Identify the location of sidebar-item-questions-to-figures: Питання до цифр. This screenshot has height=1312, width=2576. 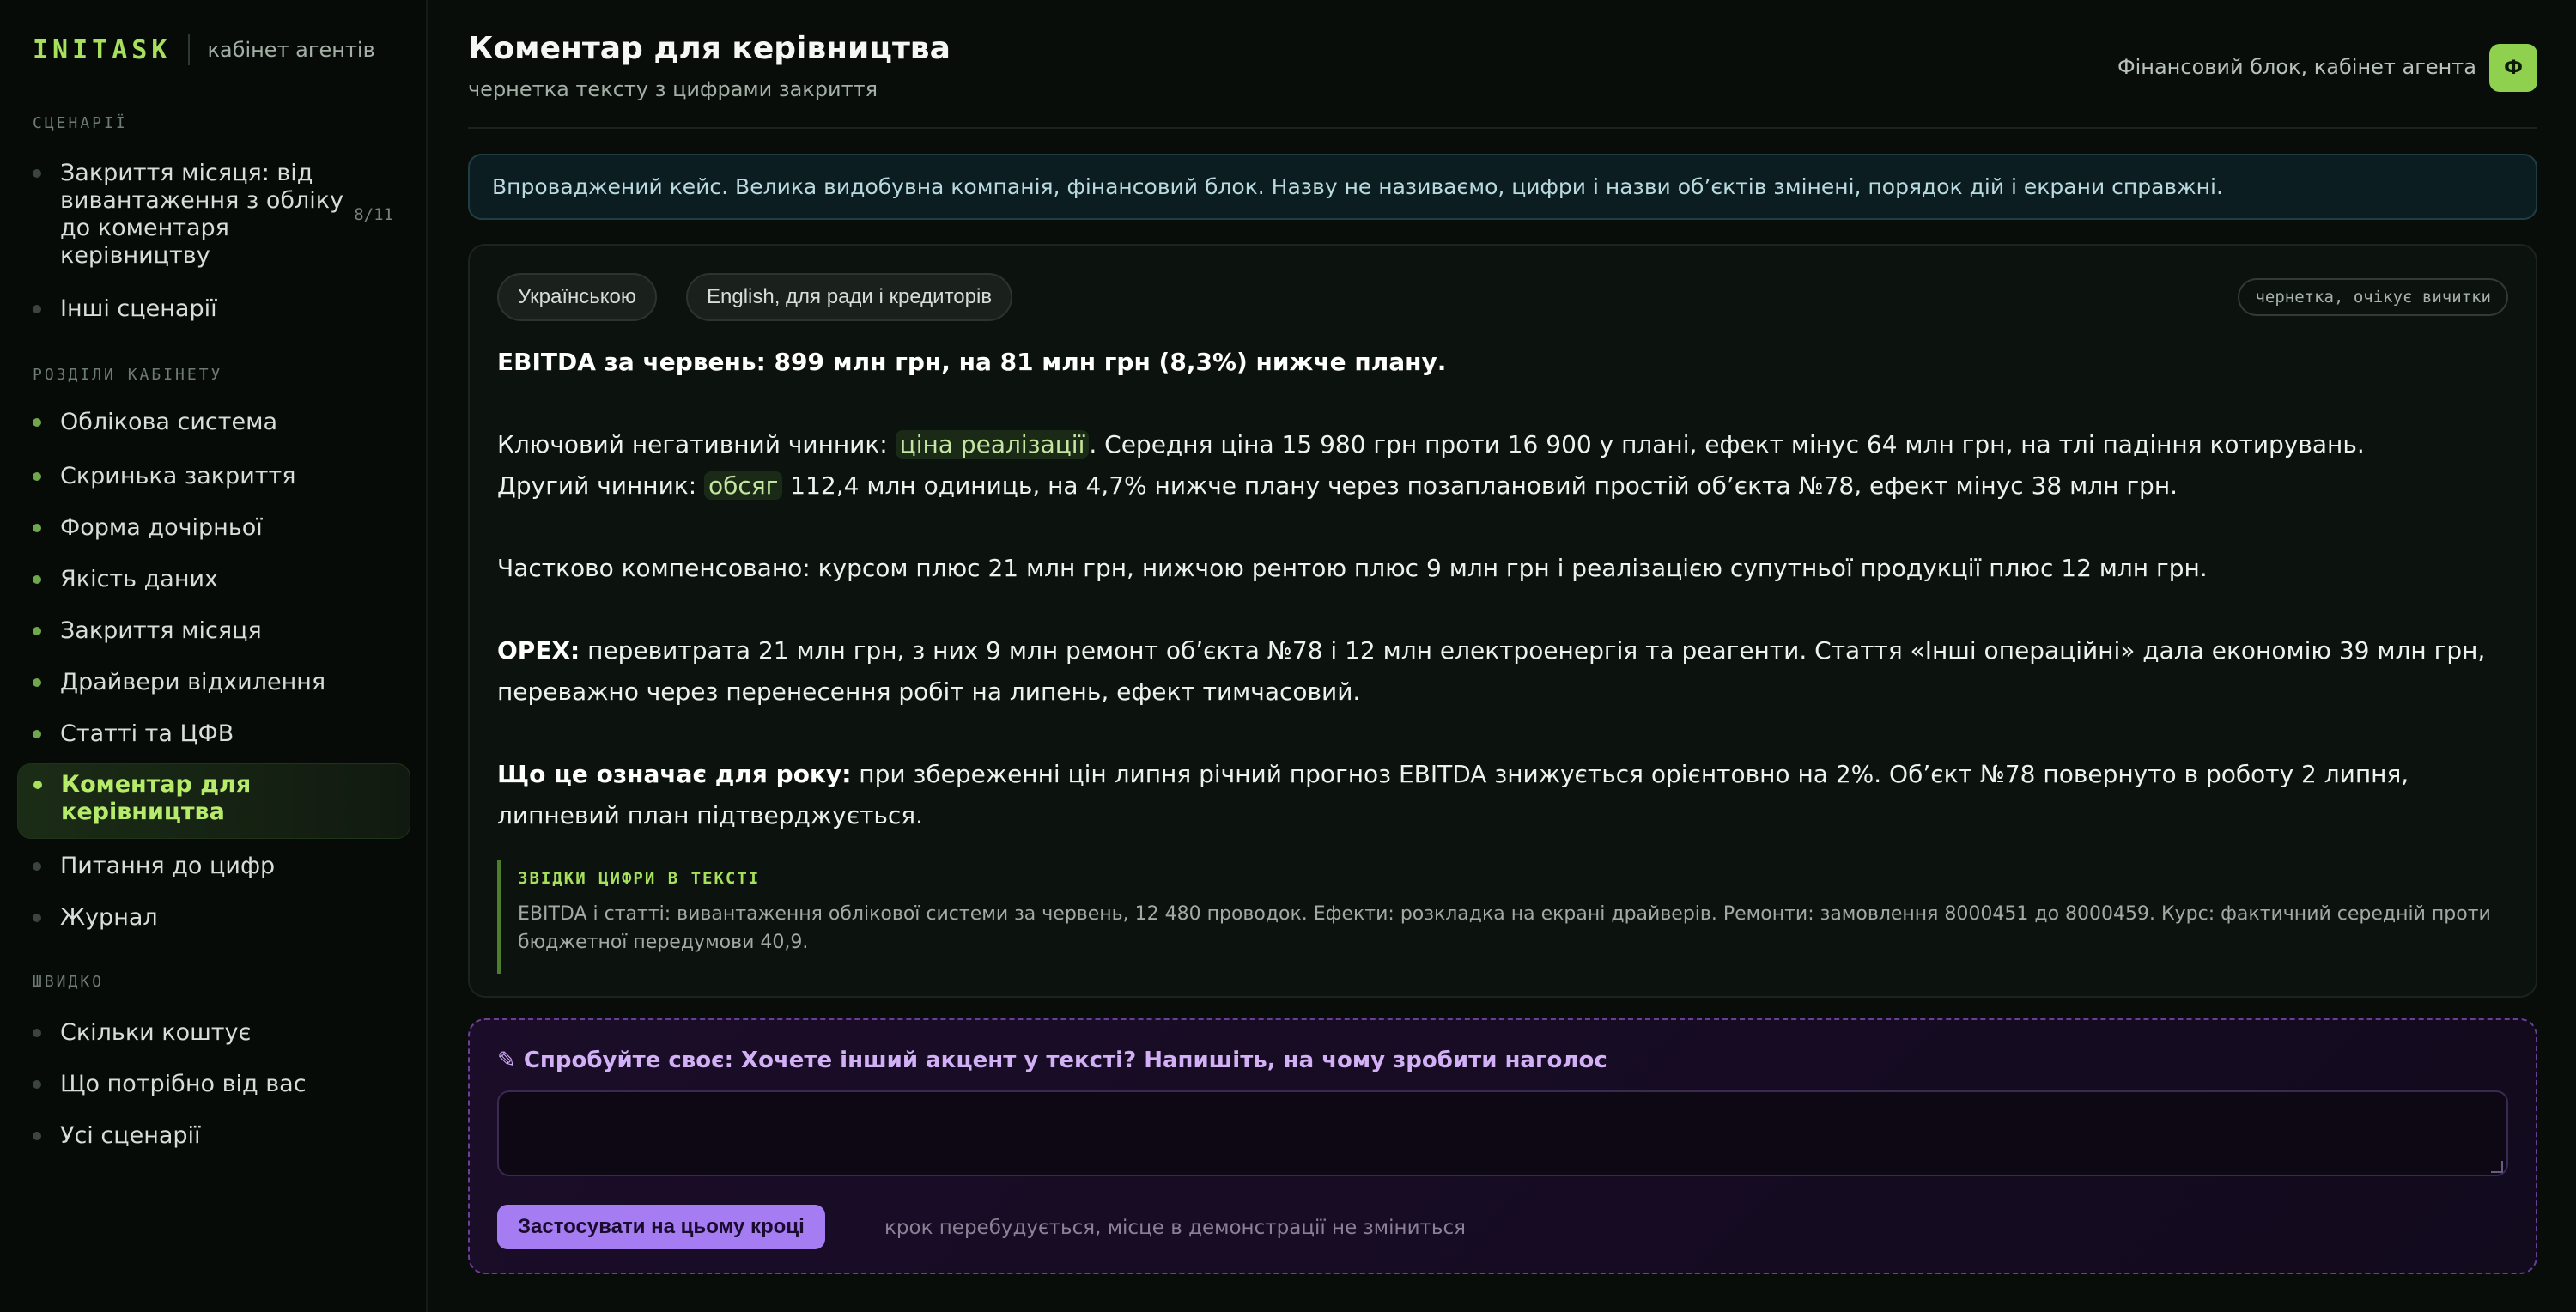
(213, 866).